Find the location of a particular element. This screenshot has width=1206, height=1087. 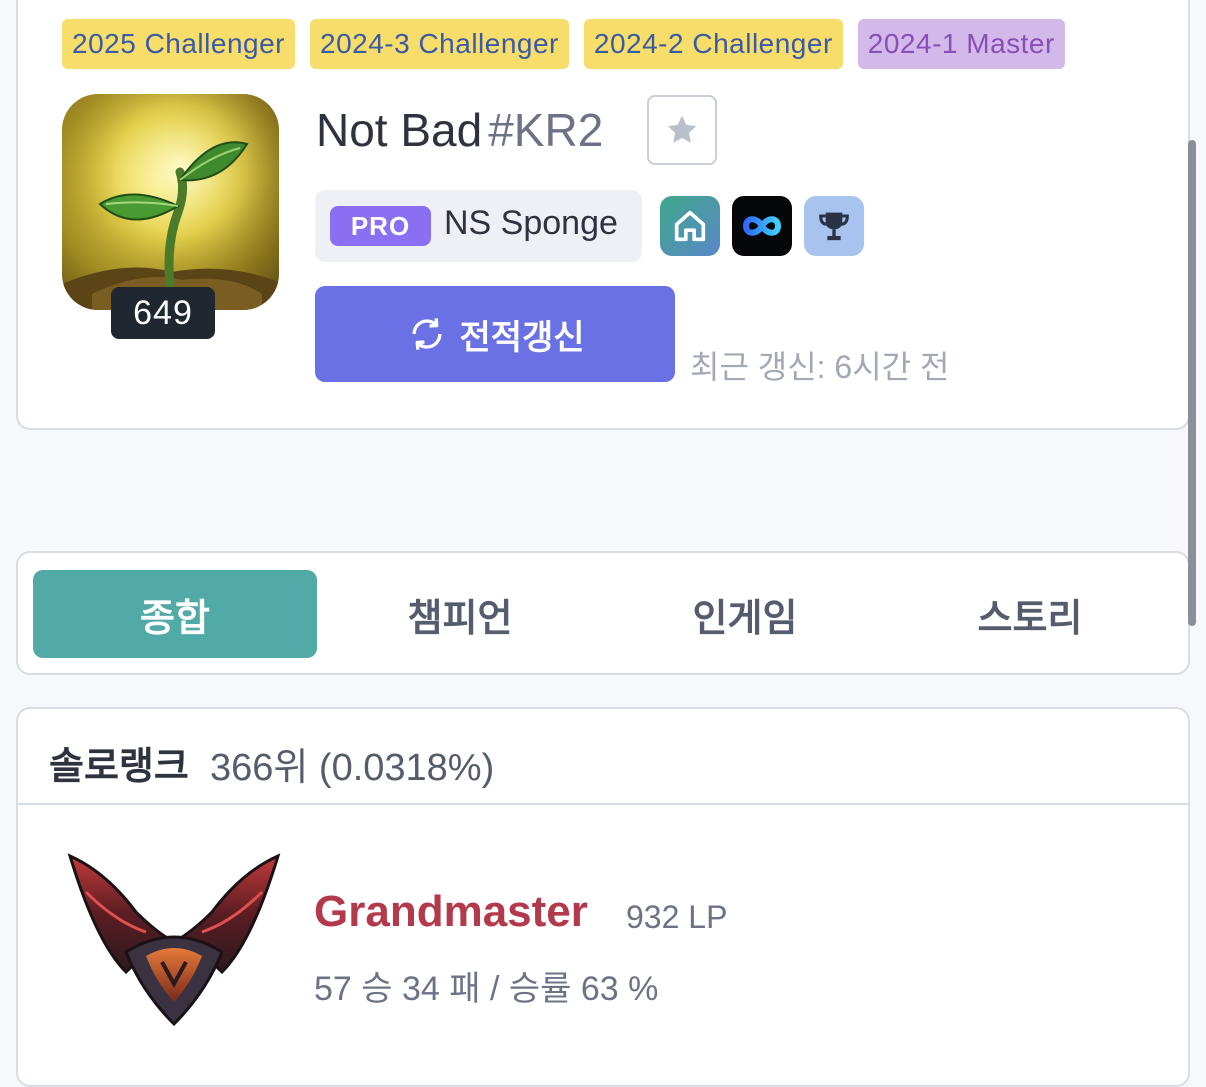

favorite-button is located at coordinates (682, 130).